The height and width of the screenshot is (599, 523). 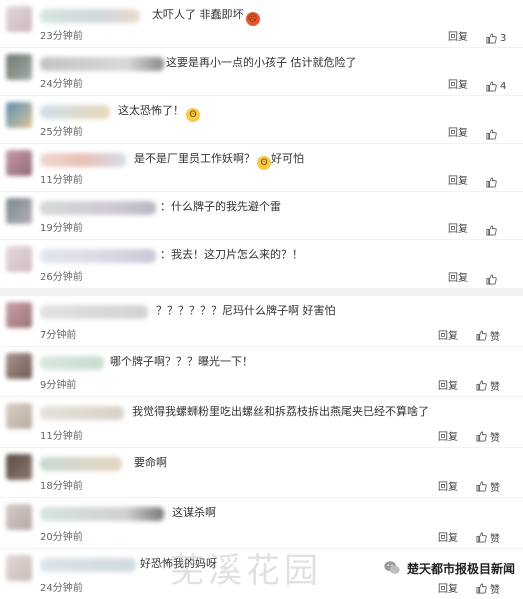 I want to click on comment-text: 要命啊, so click(x=150, y=462).